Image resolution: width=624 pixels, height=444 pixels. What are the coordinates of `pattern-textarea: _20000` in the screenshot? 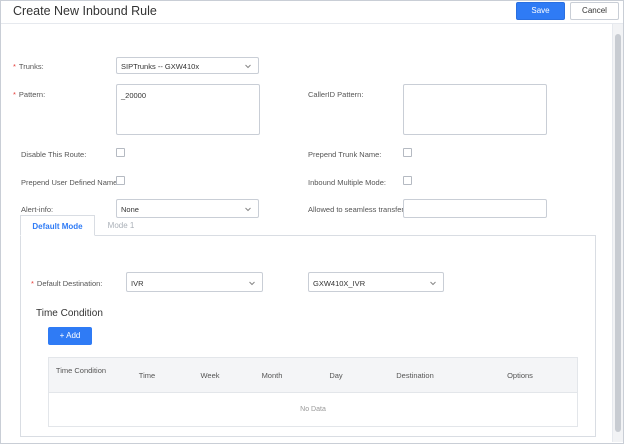 It's located at (188, 109).